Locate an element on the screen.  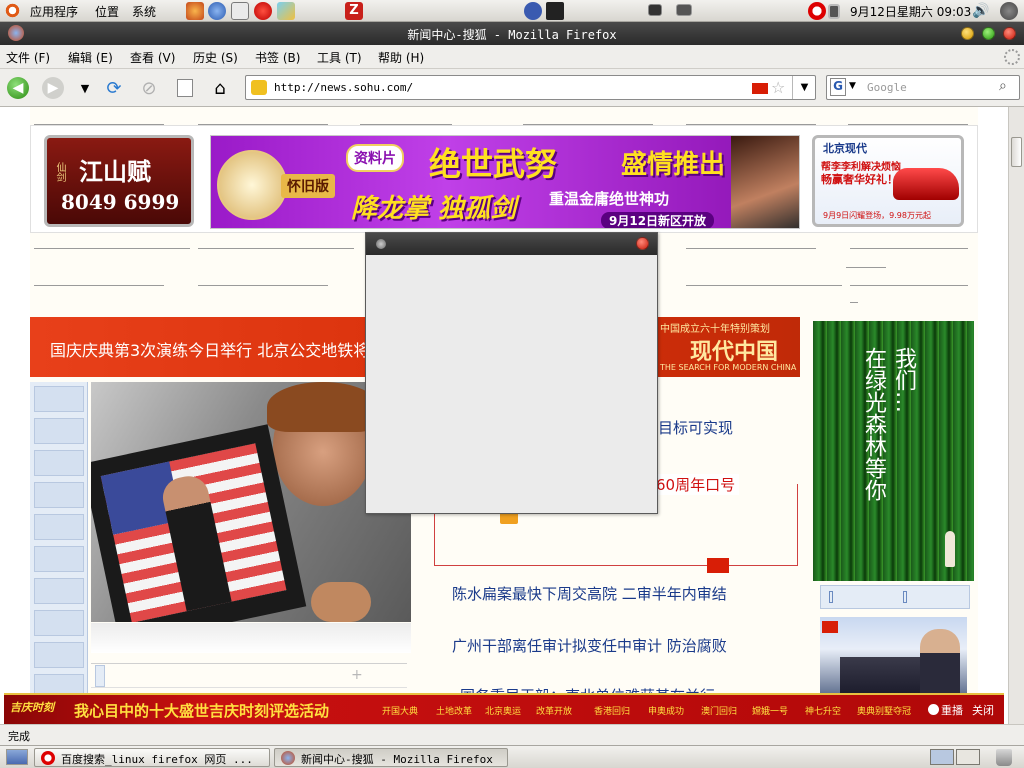
show-desktop-button is located at coordinates (17, 757).